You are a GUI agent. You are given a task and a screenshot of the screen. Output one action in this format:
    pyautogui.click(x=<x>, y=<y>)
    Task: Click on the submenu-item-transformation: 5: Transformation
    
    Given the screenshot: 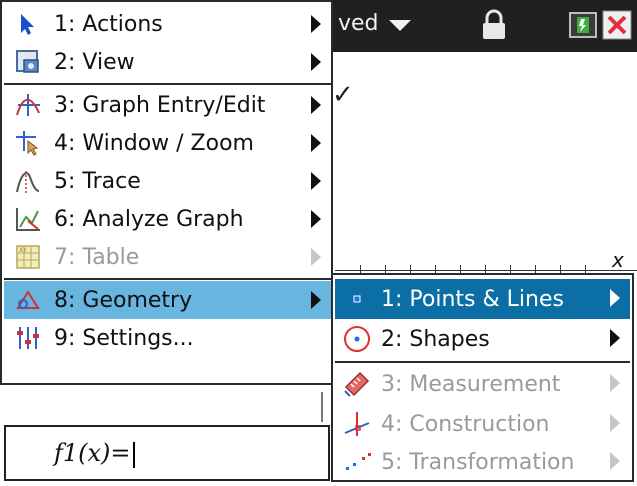 What is the action you would take?
    pyautogui.click(x=482, y=462)
    